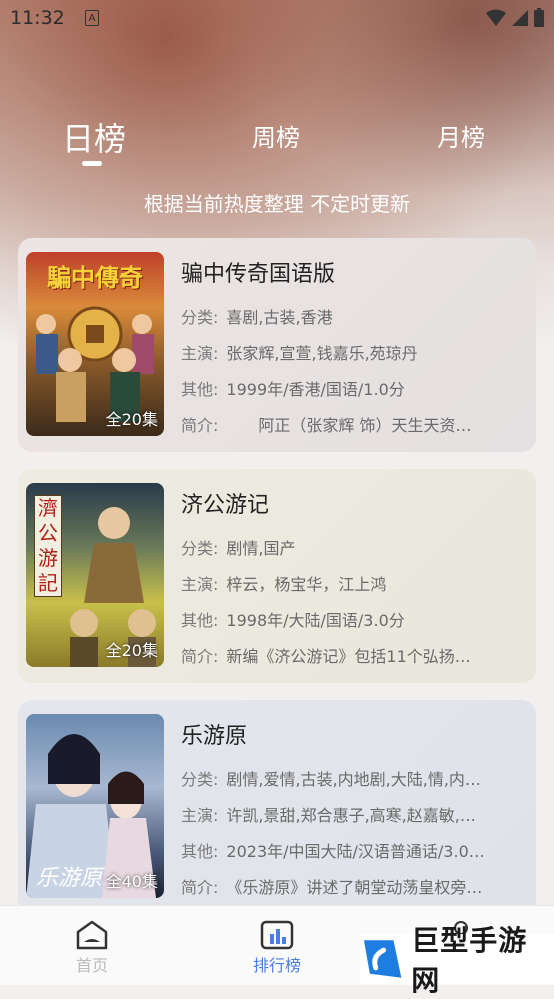  Describe the element at coordinates (539, 17) in the screenshot. I see `battery-icon` at that location.